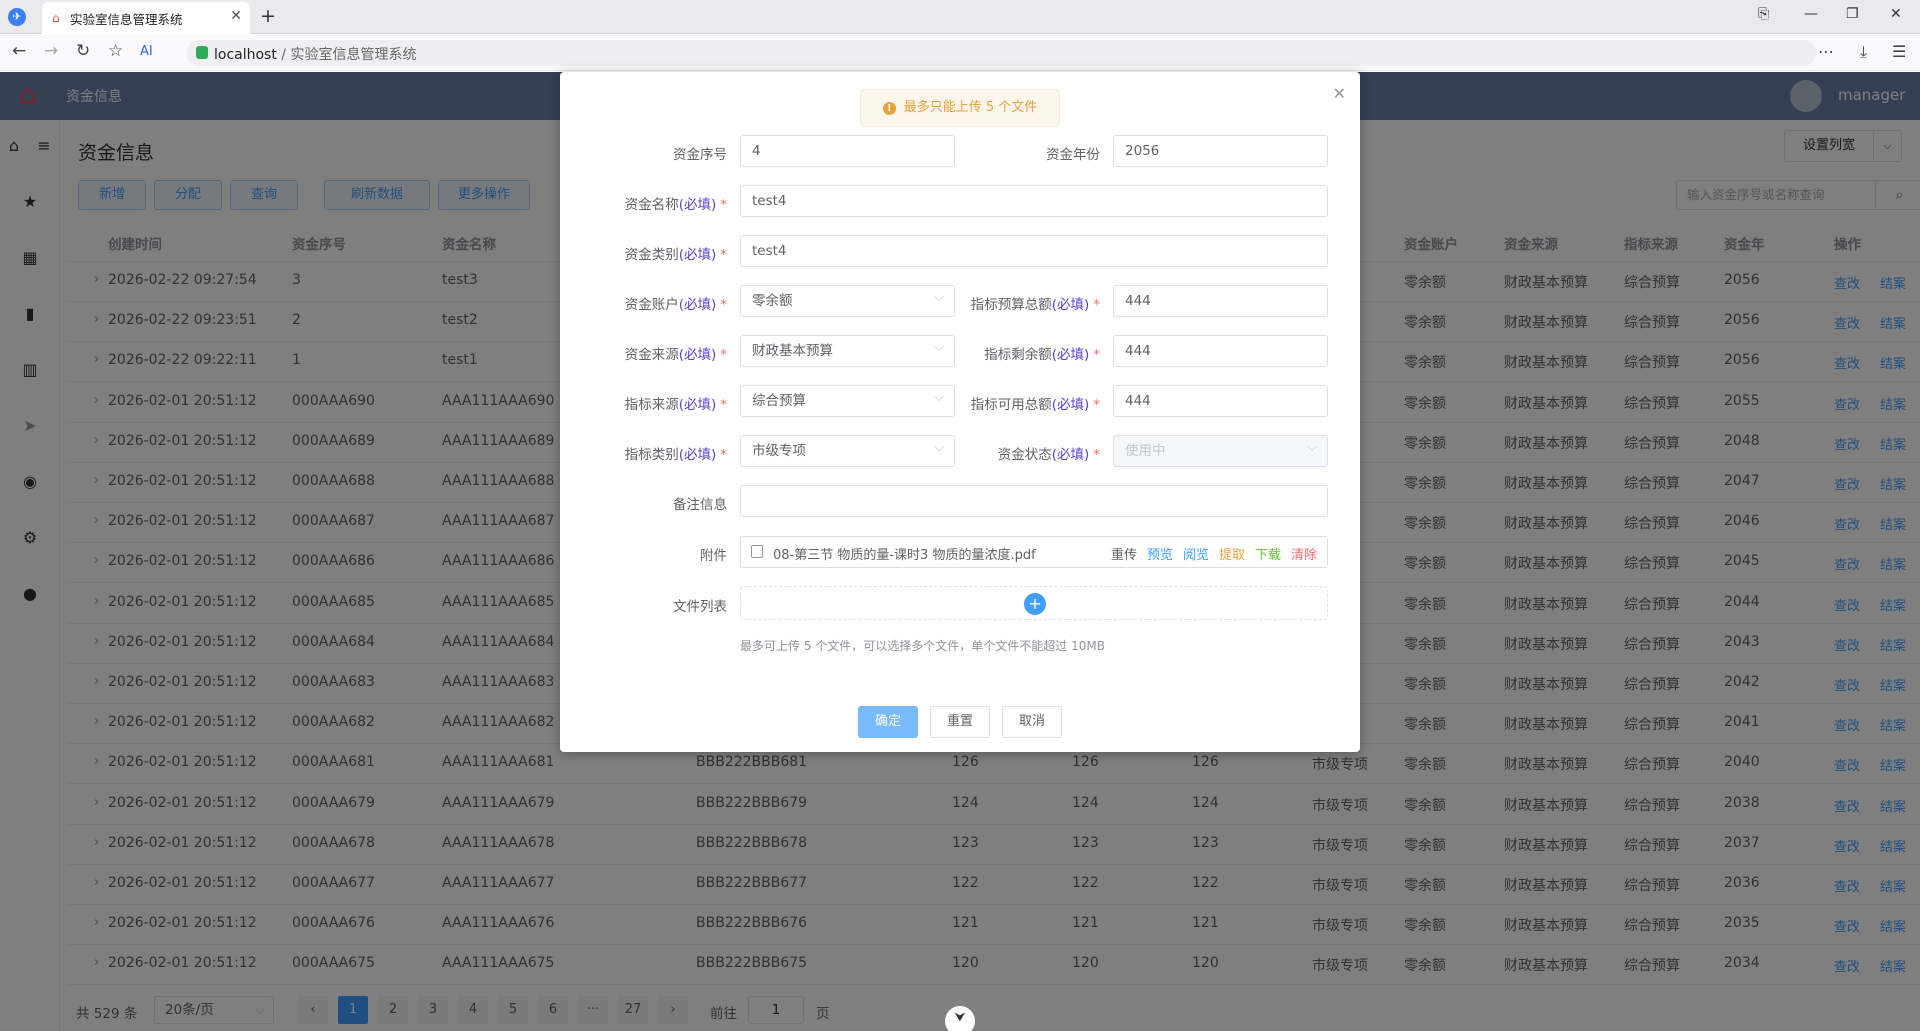  Describe the element at coordinates (1035, 305) in the screenshot. I see `label-budget-total: 指标预算总额(必填) *` at that location.